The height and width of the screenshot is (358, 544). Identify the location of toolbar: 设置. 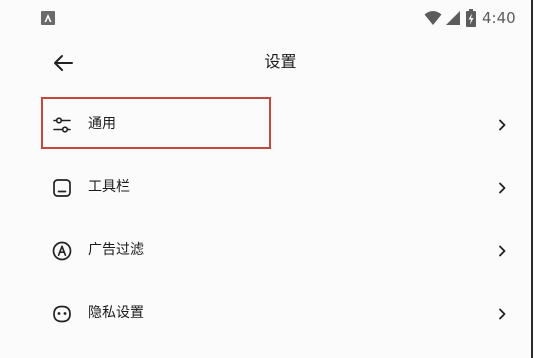
(265, 63).